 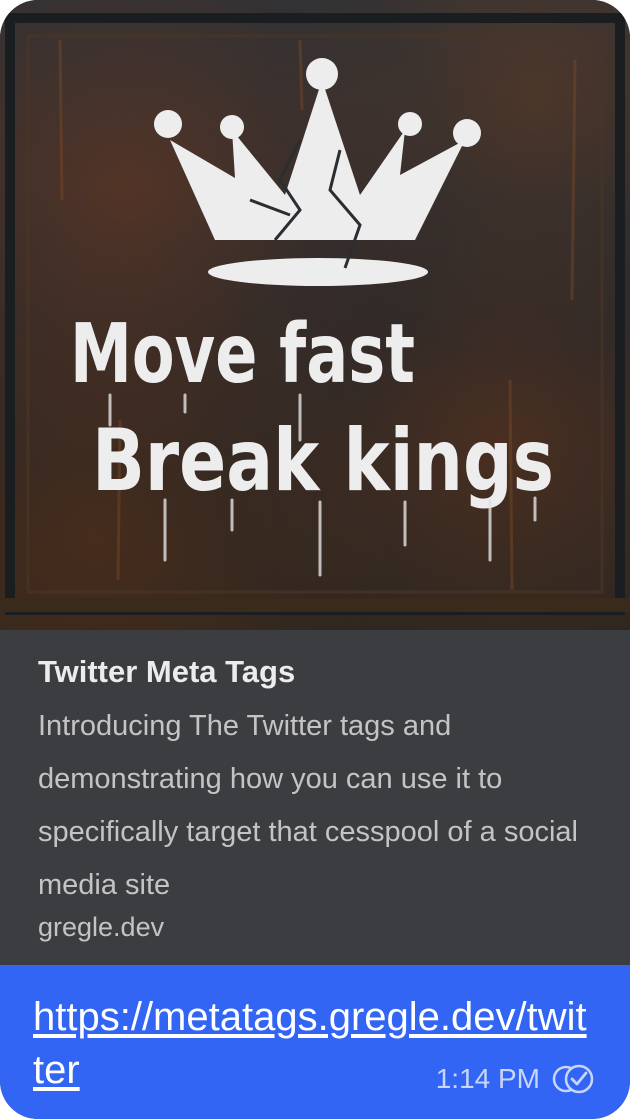 I want to click on message-meta: 1:14 PM, so click(x=517, y=1079).